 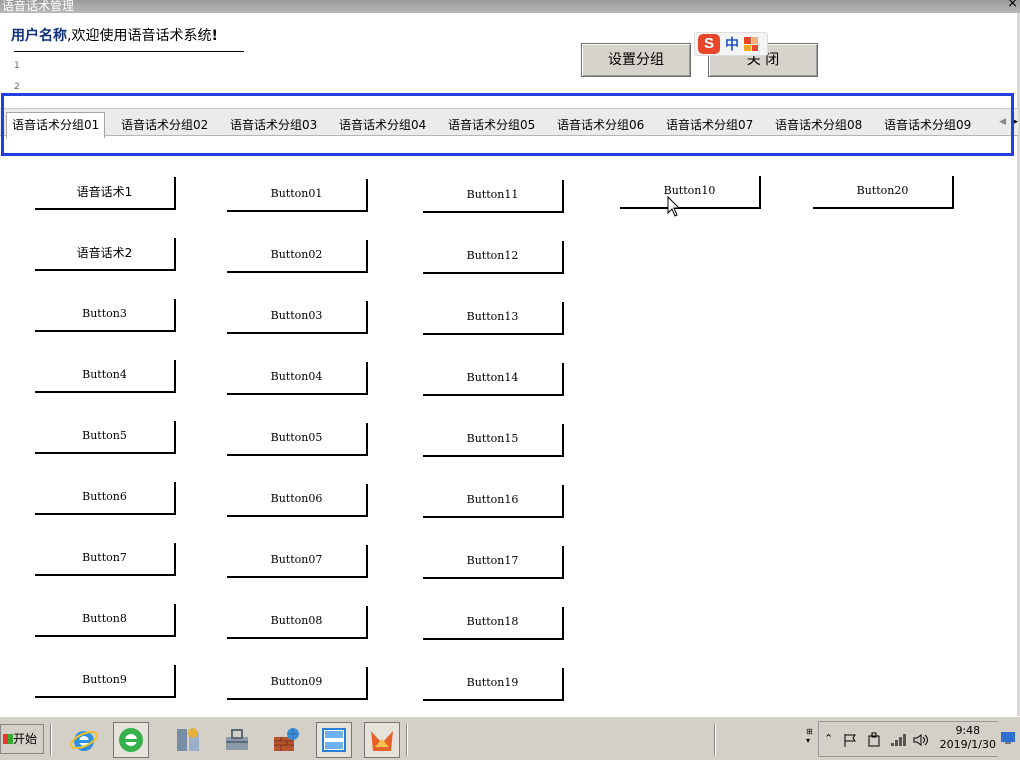 I want to click on mouse-cursor-icon, so click(x=674, y=206).